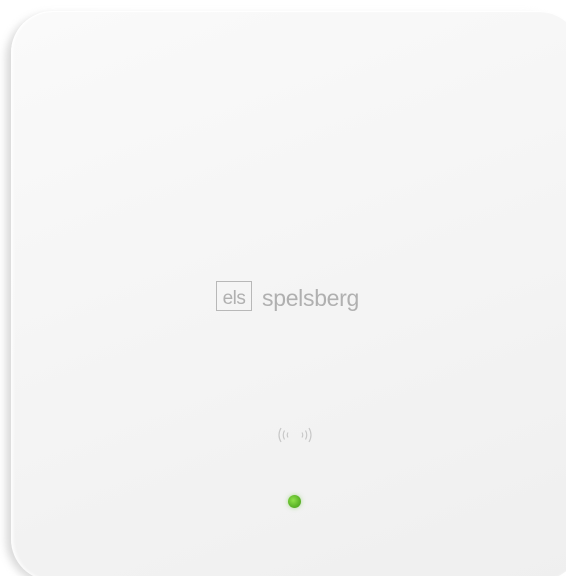 The height and width of the screenshot is (576, 566). Describe the element at coordinates (311, 297) in the screenshot. I see `brand-name: spelsberg` at that location.